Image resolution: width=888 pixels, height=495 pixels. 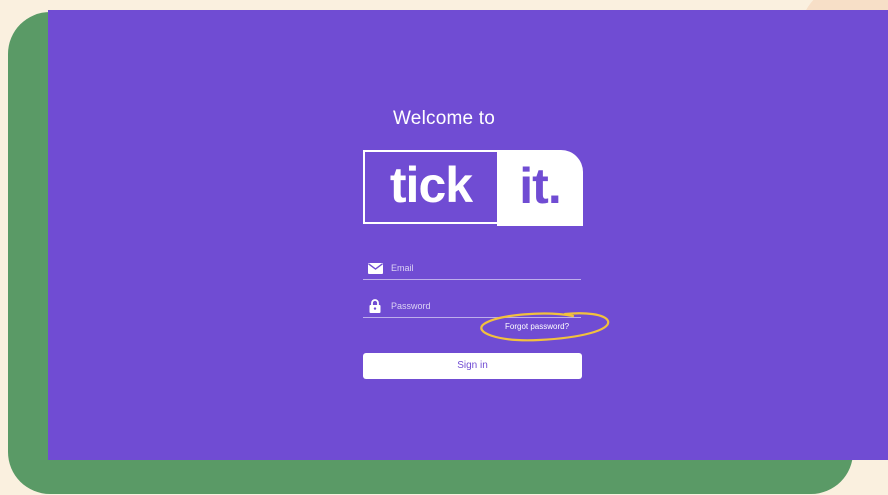 What do you see at coordinates (375, 268) in the screenshot?
I see `envelope-icon` at bounding box center [375, 268].